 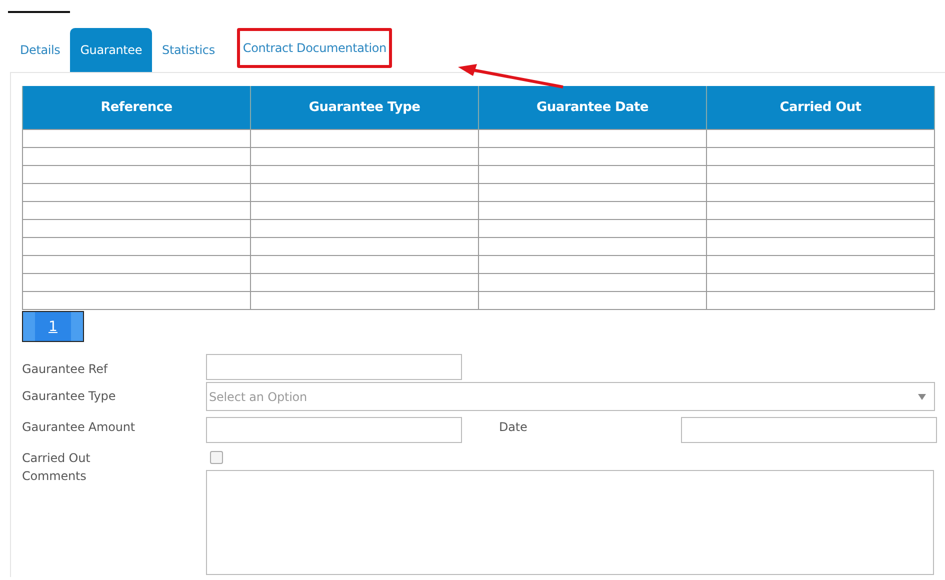 What do you see at coordinates (136, 108) in the screenshot?
I see `column-header: Reference` at bounding box center [136, 108].